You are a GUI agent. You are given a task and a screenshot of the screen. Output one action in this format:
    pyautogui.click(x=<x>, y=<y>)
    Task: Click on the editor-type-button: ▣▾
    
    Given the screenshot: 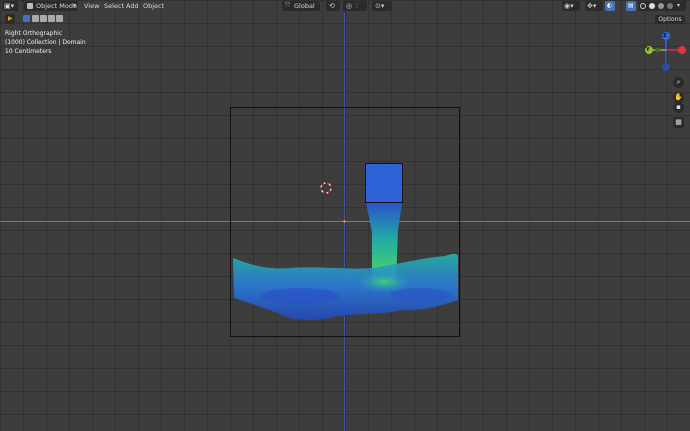 What is the action you would take?
    pyautogui.click(x=10, y=6)
    